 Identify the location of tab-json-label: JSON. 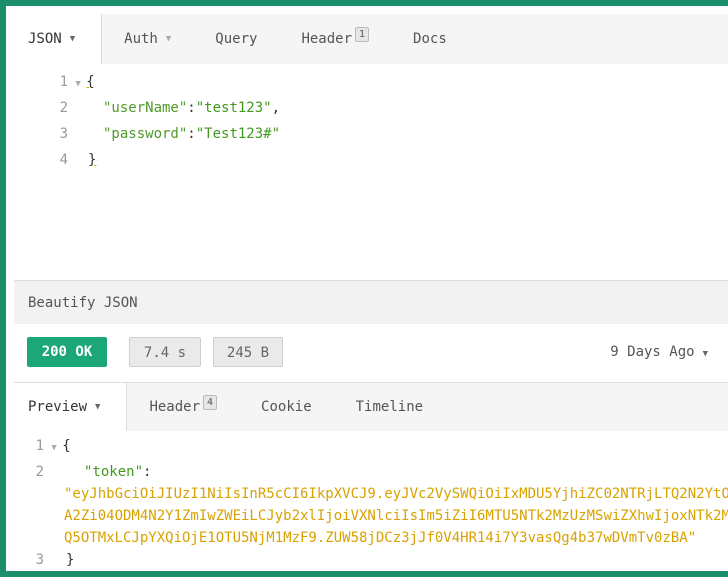
(45, 39).